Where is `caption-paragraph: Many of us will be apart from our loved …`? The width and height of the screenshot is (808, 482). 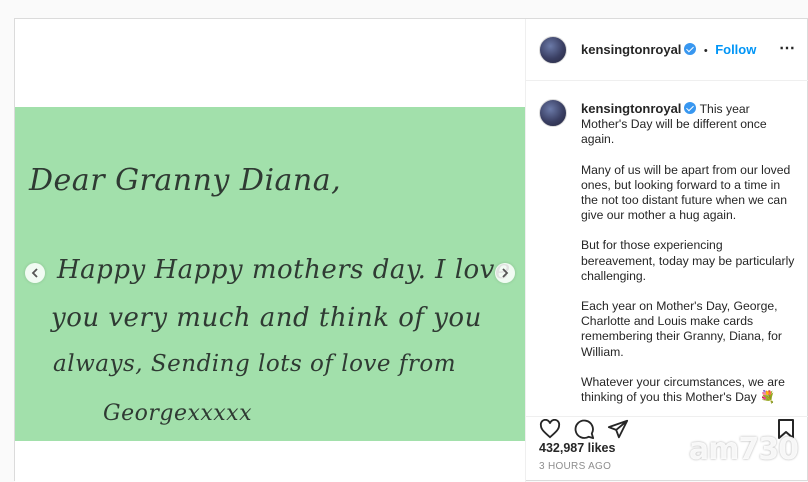 caption-paragraph: Many of us will be apart from our loved … is located at coordinates (686, 192).